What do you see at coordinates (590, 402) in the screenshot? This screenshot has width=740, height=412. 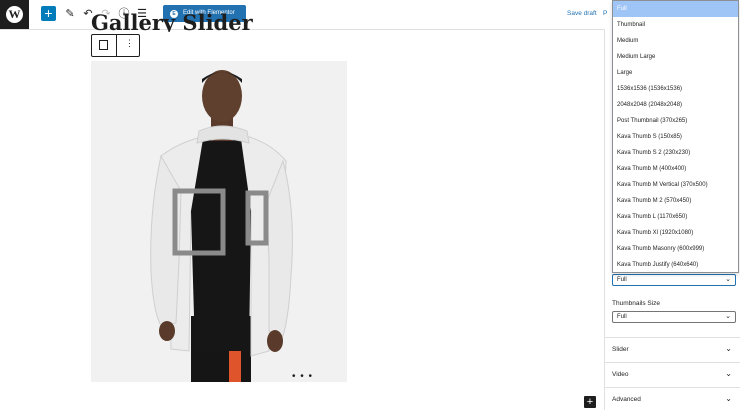 I see `block-inserter-button: +` at bounding box center [590, 402].